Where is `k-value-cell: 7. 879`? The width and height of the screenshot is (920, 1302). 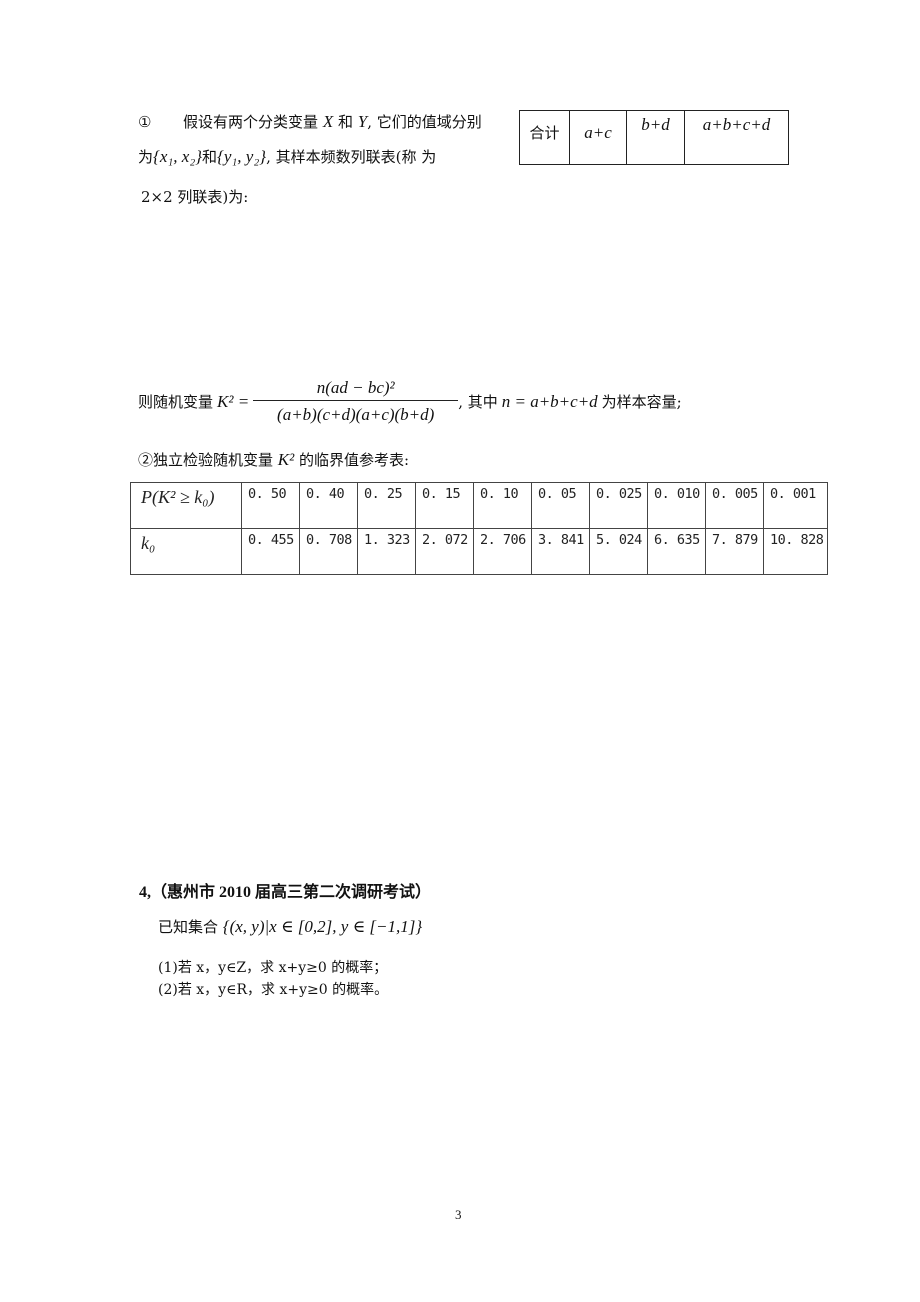
k-value-cell: 7. 879 is located at coordinates (734, 551).